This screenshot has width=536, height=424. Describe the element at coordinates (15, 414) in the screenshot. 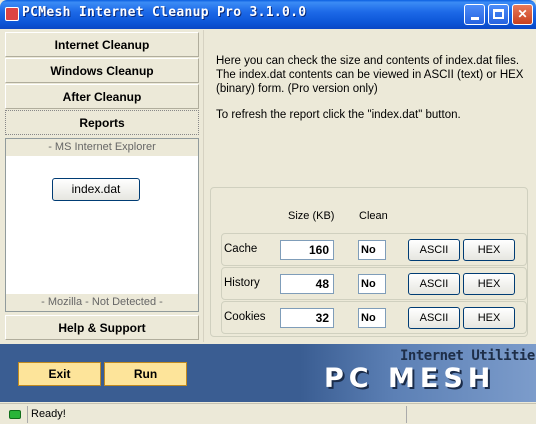

I see `status-ok-icon` at that location.